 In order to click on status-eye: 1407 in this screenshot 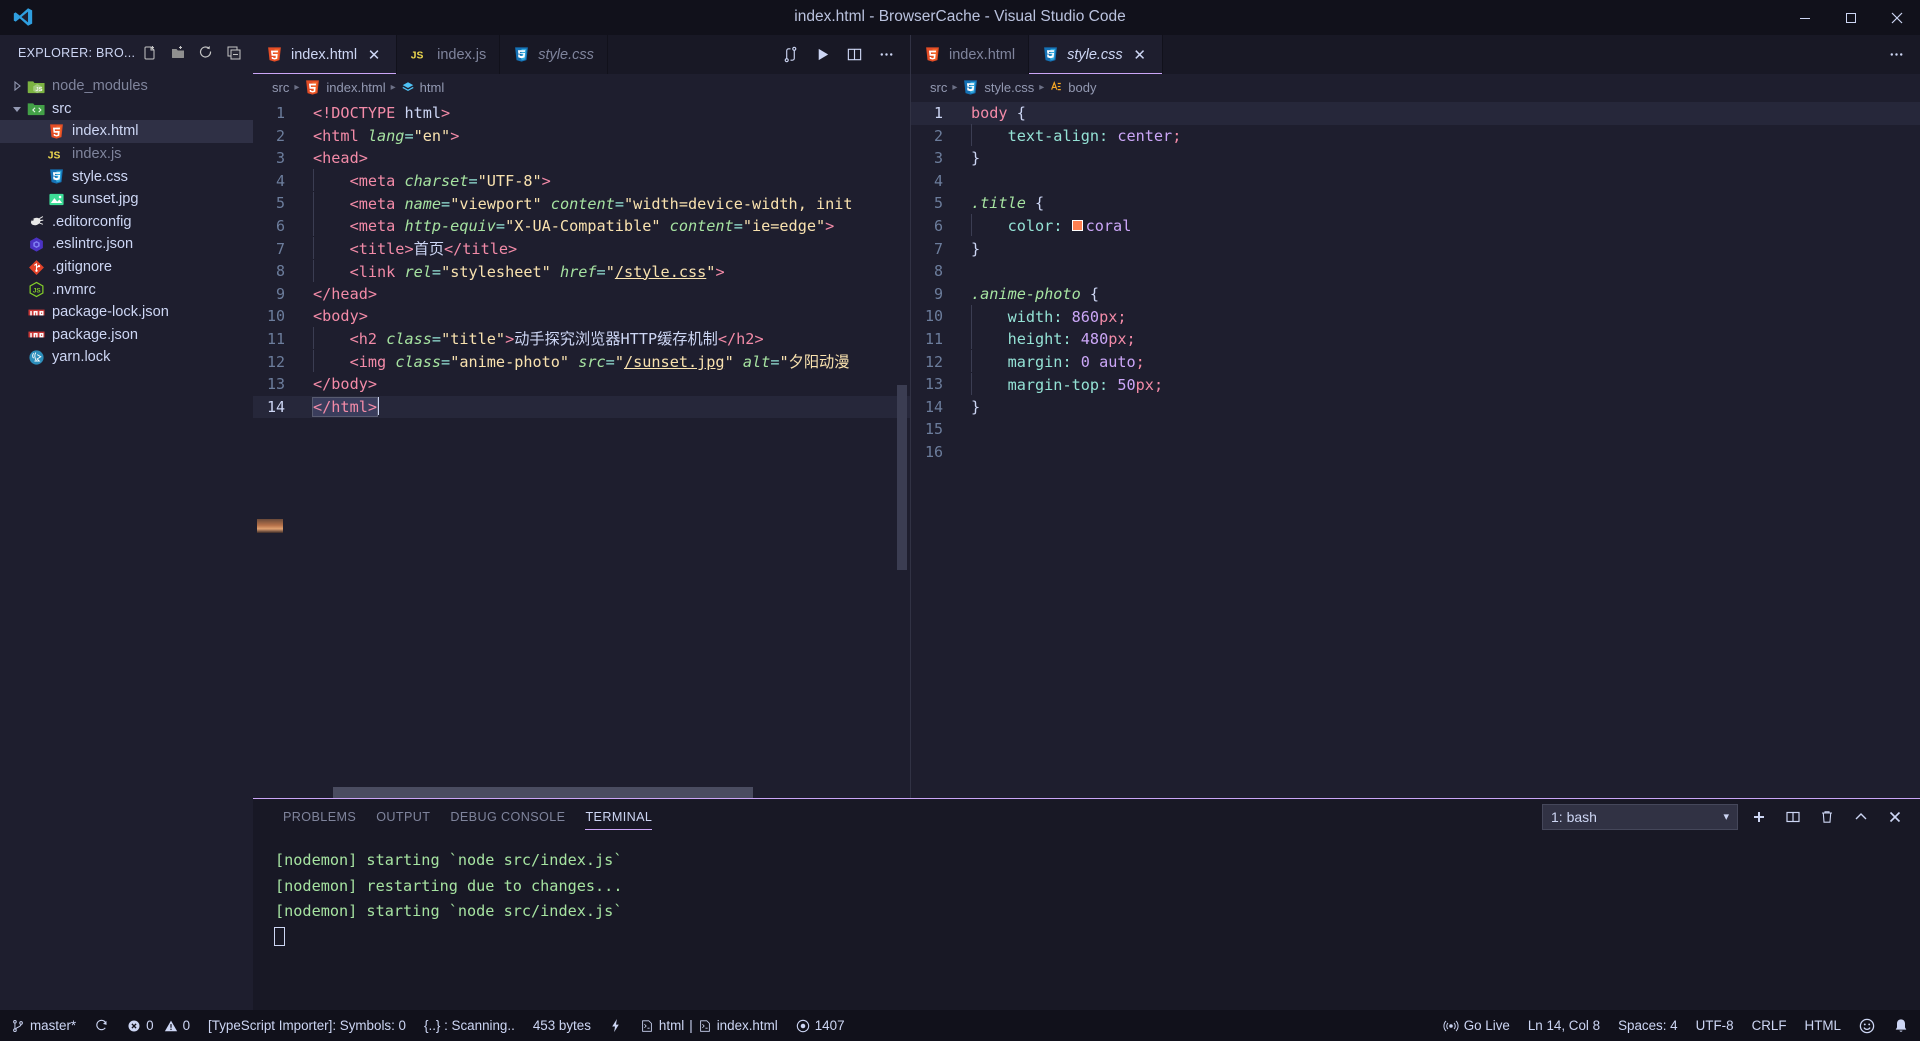, I will do `click(820, 1025)`.